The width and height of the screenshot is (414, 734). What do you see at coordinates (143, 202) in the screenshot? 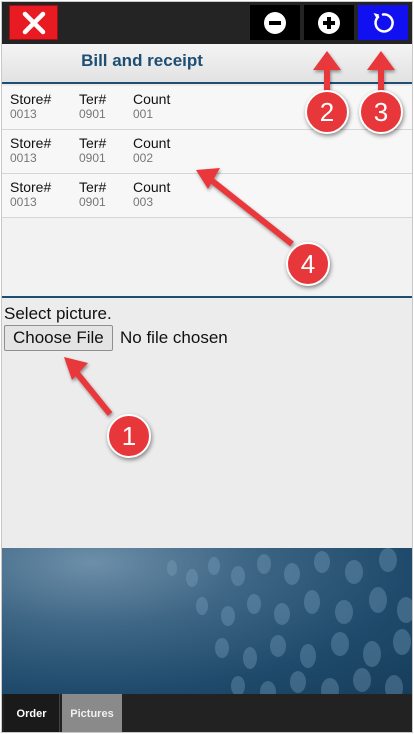
I see `count-value: 003` at bounding box center [143, 202].